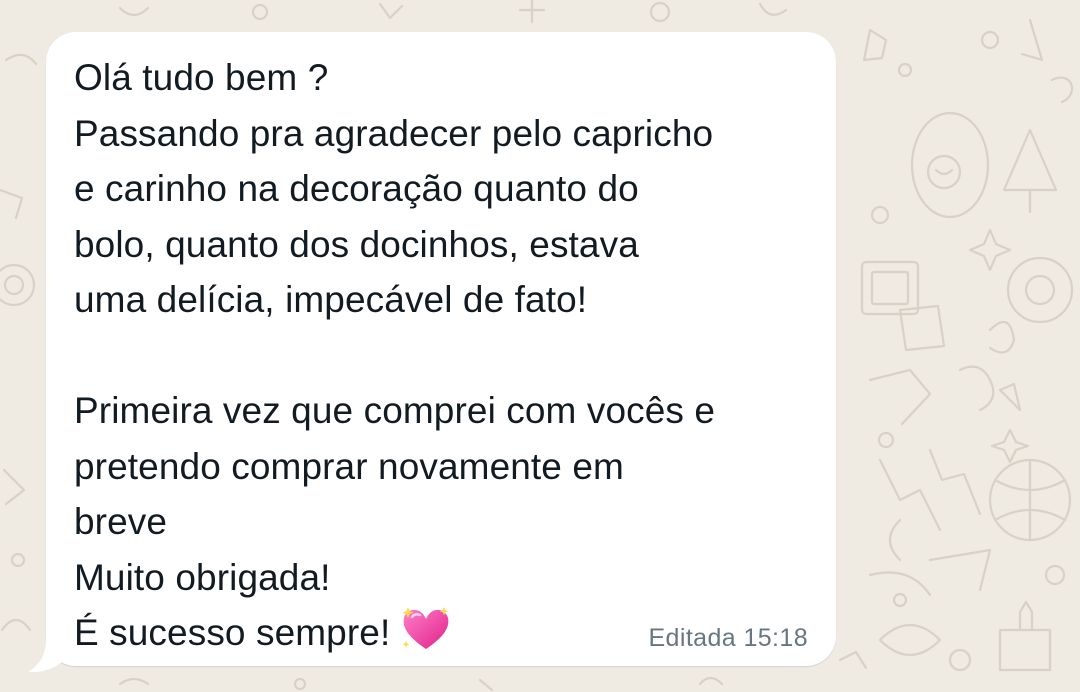 This screenshot has width=1080, height=692. Describe the element at coordinates (45, 656) in the screenshot. I see `bubble-tail` at that location.